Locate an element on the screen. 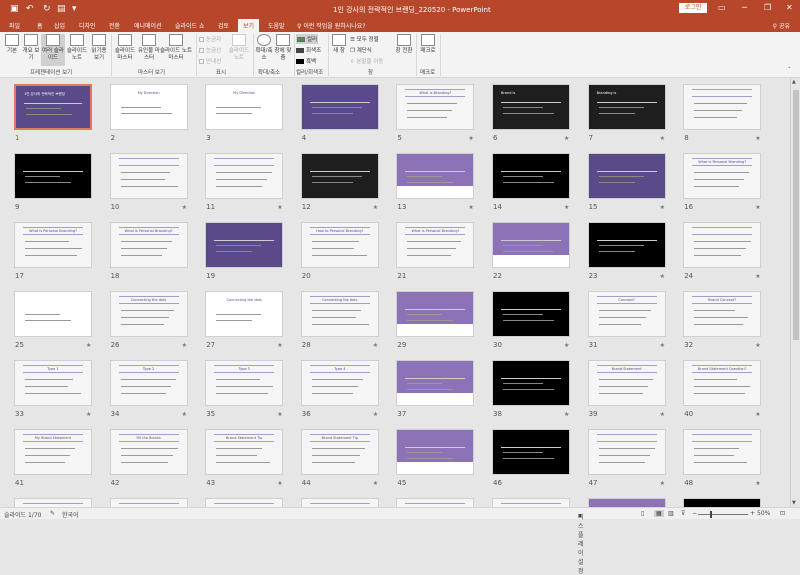 The width and height of the screenshot is (800, 575). tab-insert: 삽입 is located at coordinates (59, 25).